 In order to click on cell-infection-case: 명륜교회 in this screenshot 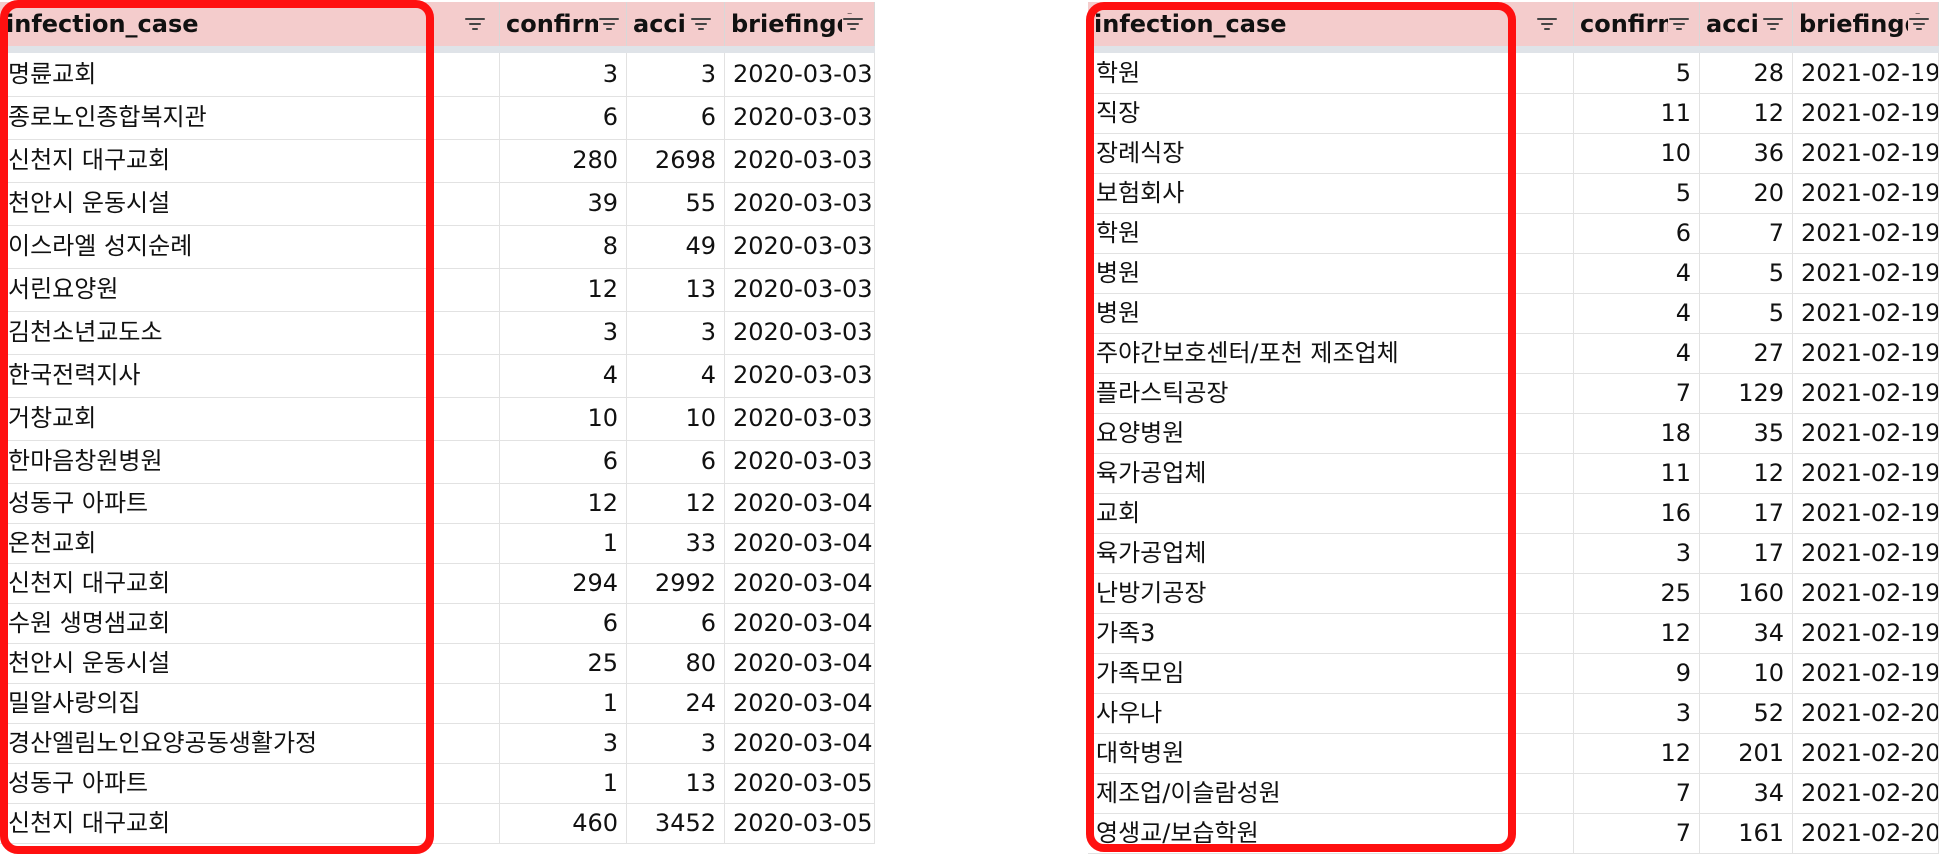, I will do `click(250, 74)`.